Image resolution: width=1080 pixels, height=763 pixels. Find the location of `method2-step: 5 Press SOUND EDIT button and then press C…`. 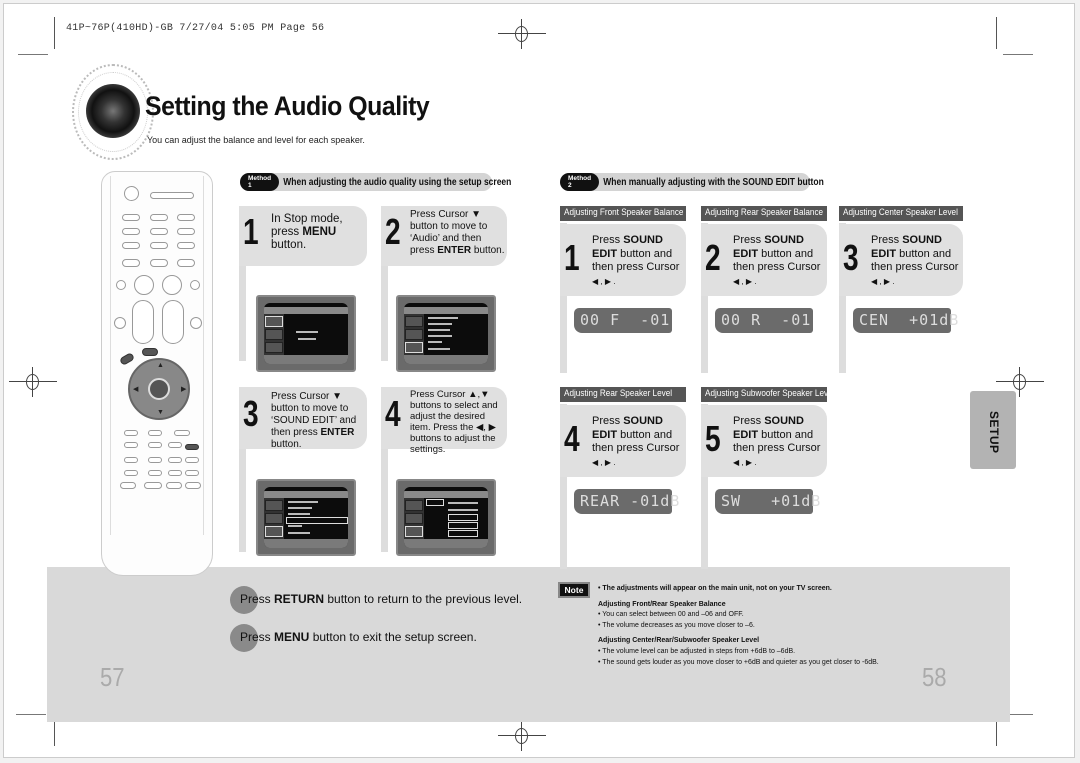

method2-step: 5 Press SOUND EDIT button and then press C… is located at coordinates (764, 441).